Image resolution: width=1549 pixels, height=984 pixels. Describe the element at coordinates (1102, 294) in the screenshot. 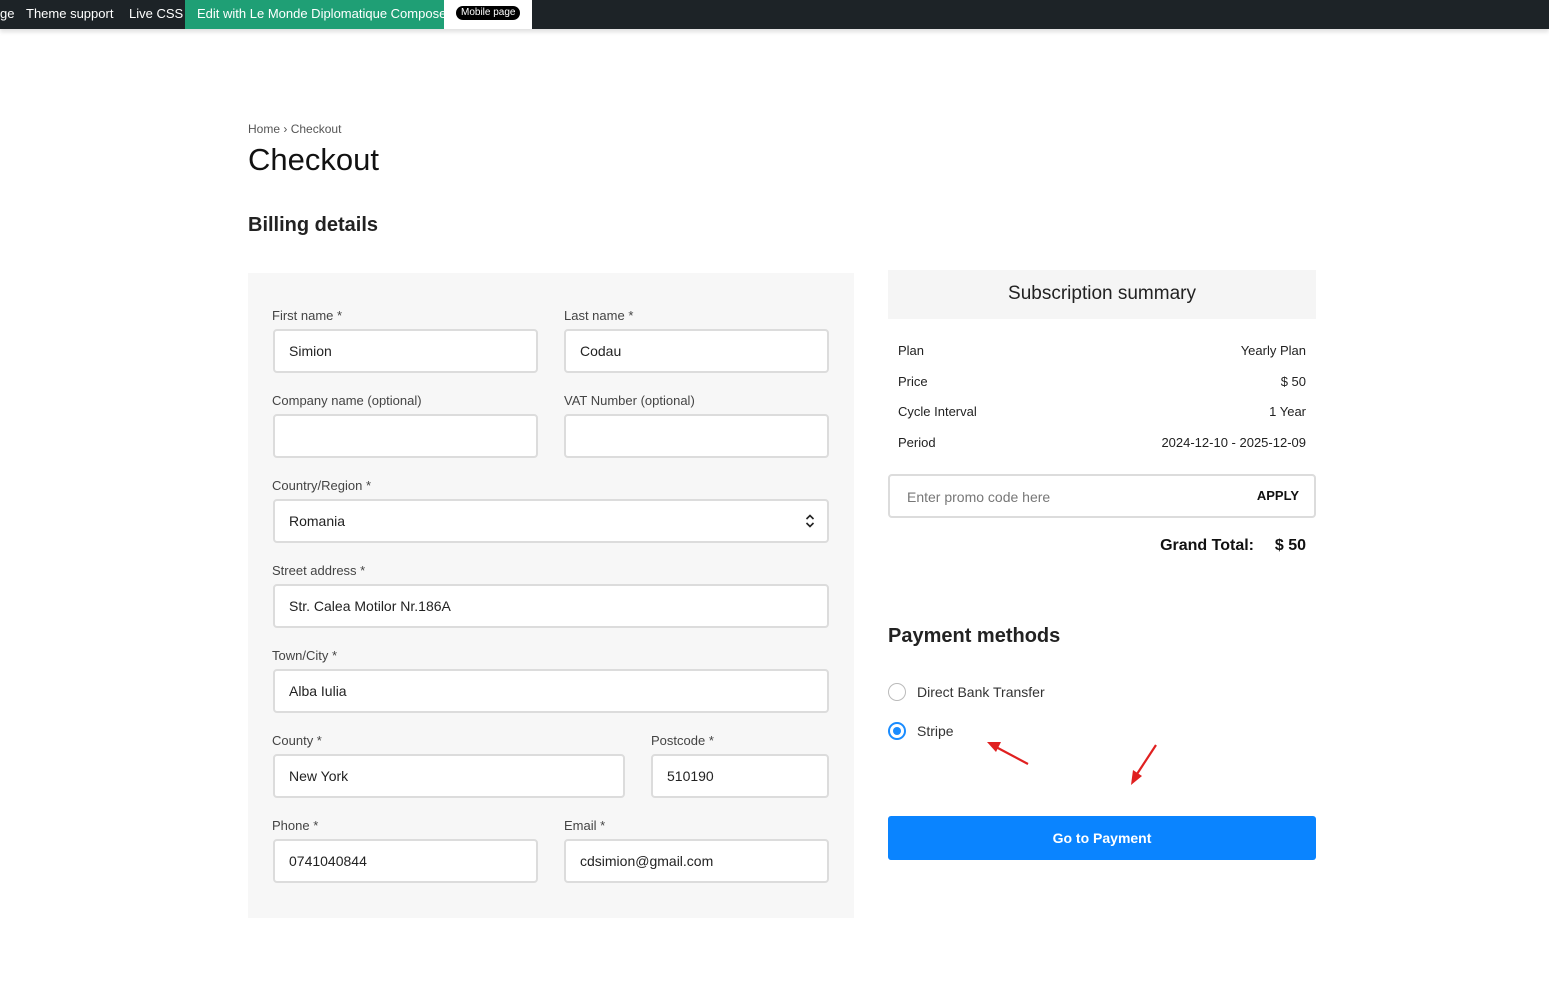

I see `subscription-summary-title: Subscription summary` at that location.